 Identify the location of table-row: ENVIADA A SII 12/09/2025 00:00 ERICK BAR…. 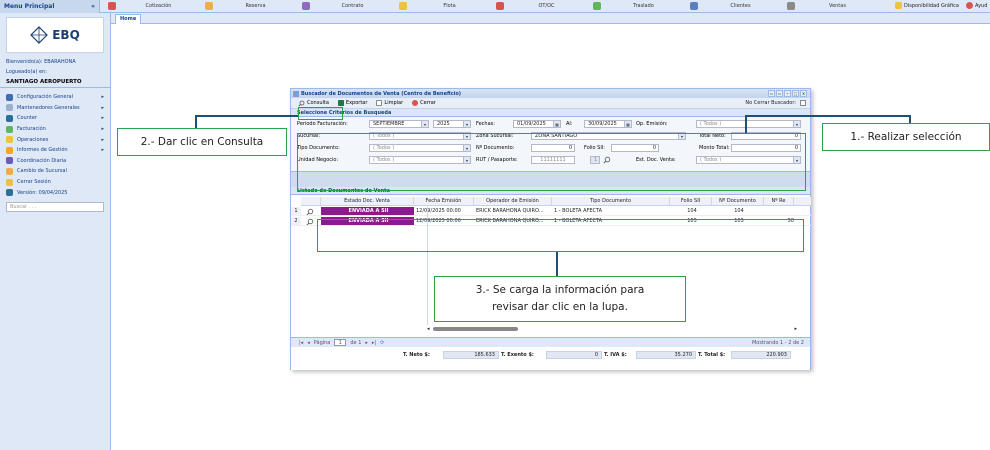
(556, 211).